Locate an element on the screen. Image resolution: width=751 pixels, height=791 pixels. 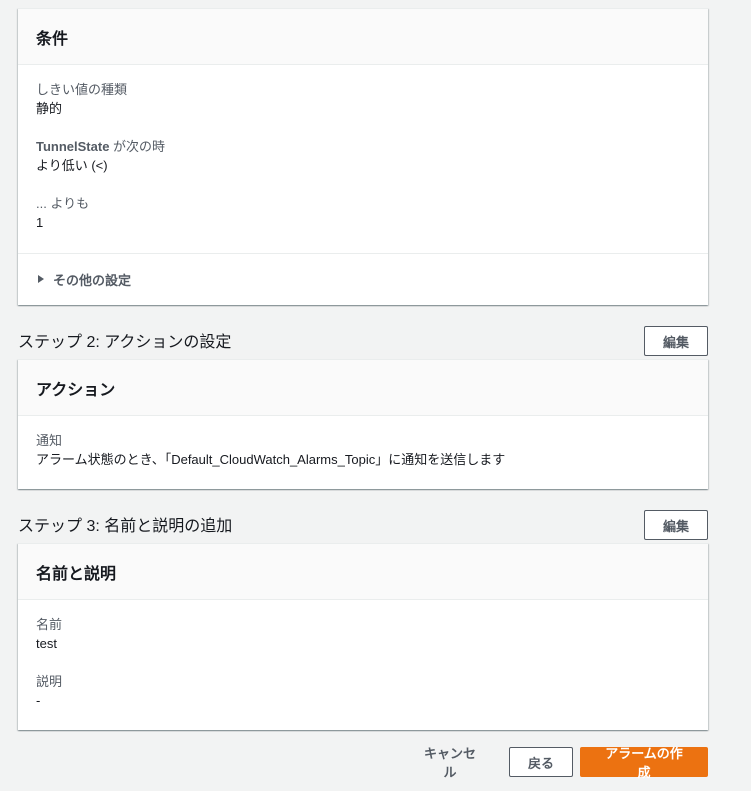
alarm-description: 説明 - is located at coordinates (363, 691).